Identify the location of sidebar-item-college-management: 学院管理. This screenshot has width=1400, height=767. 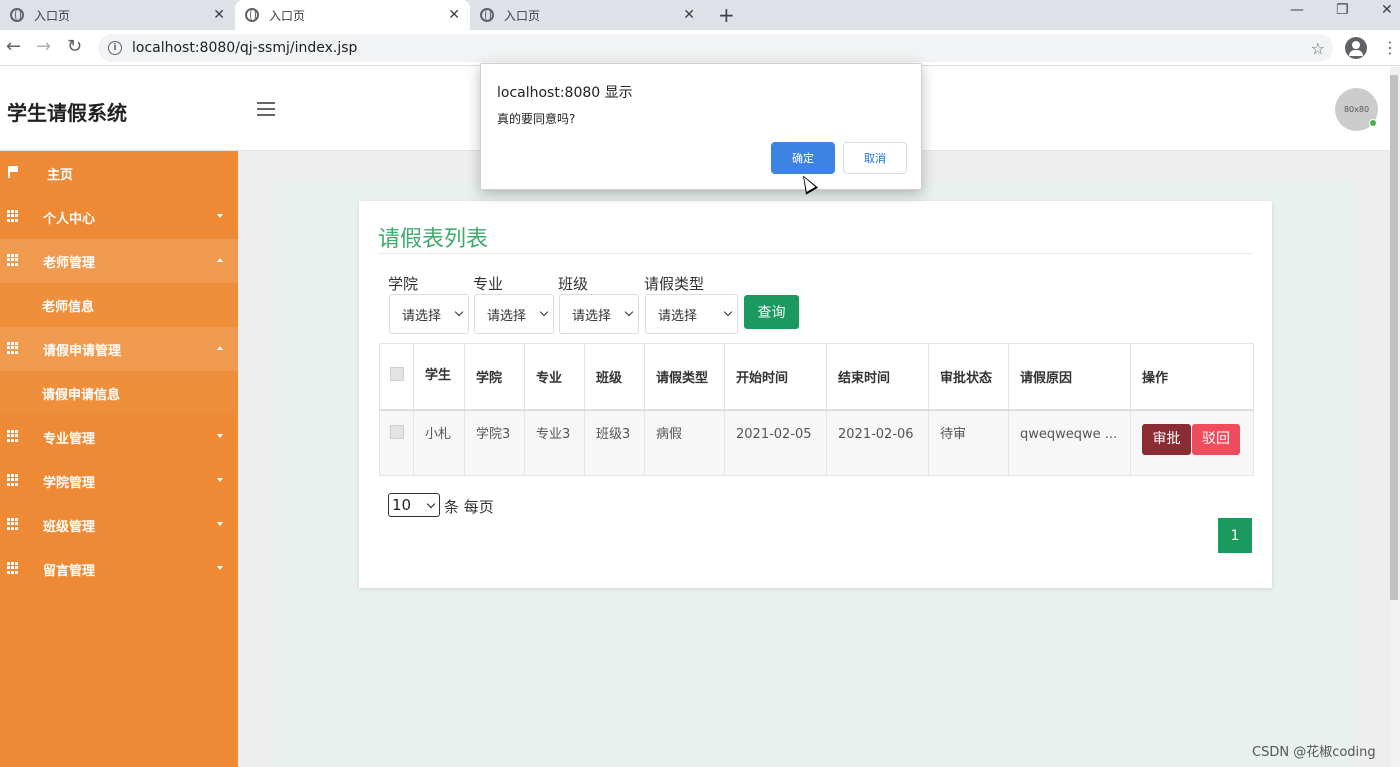
(119, 481).